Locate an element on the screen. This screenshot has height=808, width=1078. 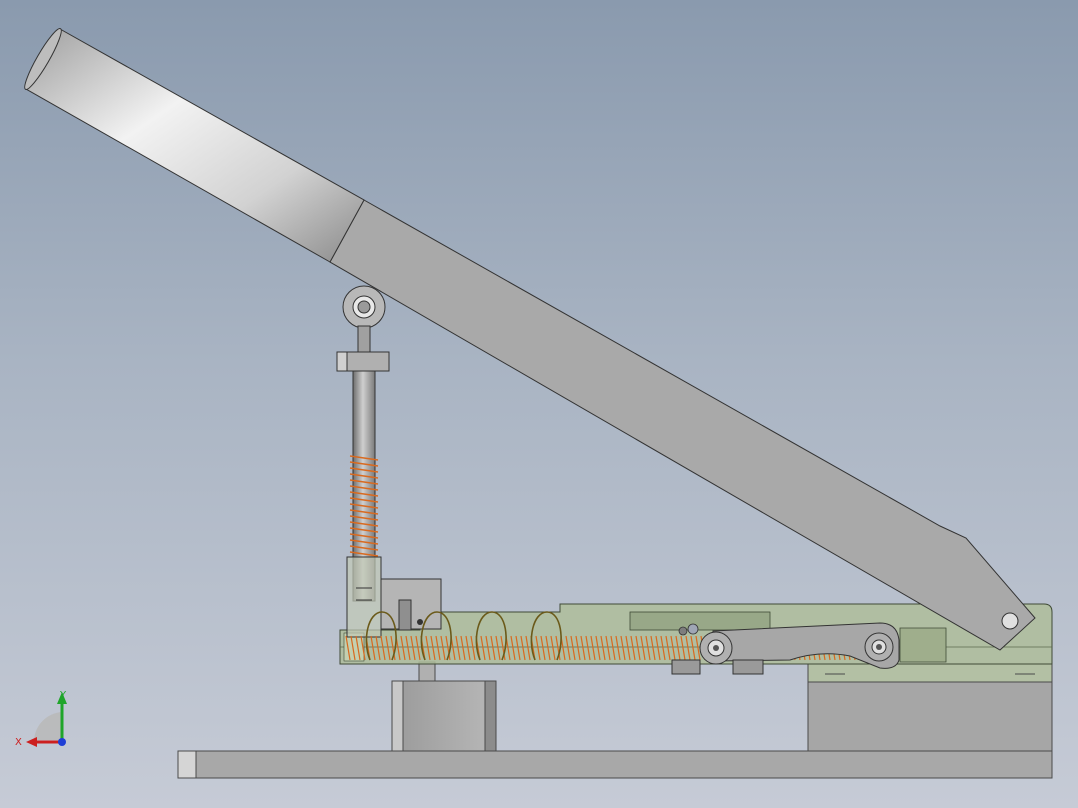
x-axis-label: X is located at coordinates (18, 742).